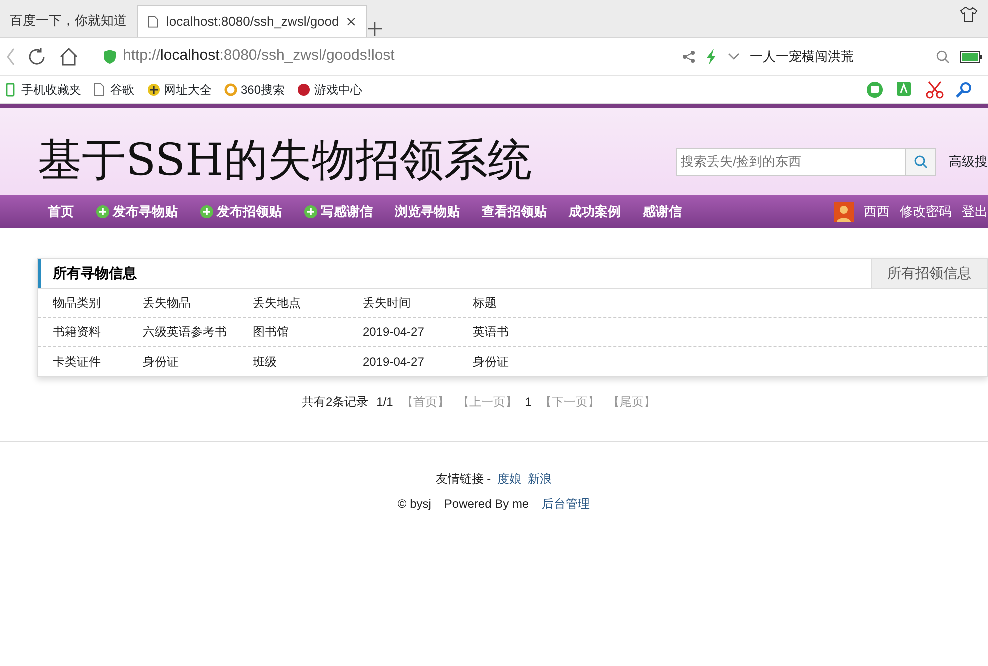 The image size is (988, 666). Describe the element at coordinates (850, 56) in the screenshot. I see `browser-search-field: 一人一宠横闯洪荒` at that location.